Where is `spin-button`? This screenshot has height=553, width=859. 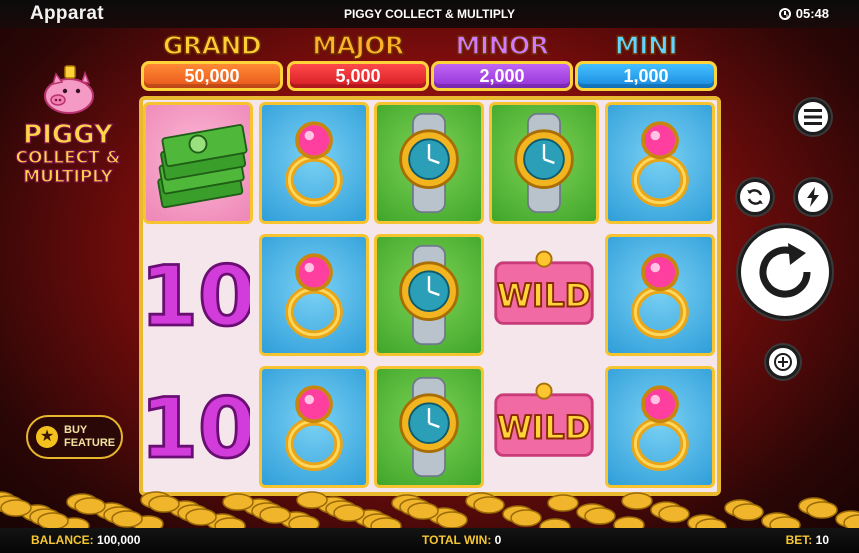 spin-button is located at coordinates (785, 272).